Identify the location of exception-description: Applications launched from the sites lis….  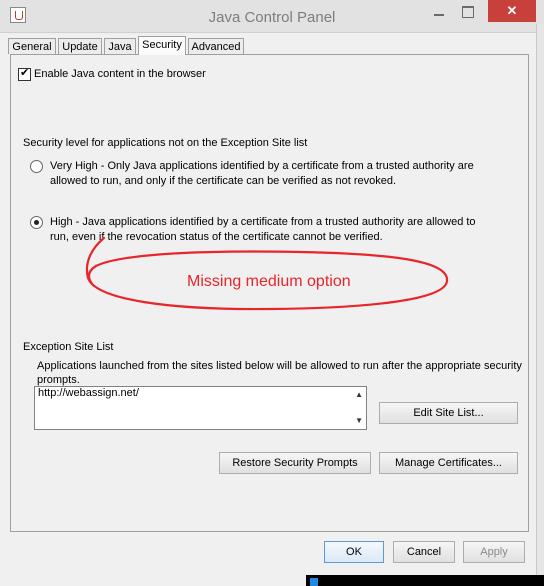
(279, 373).